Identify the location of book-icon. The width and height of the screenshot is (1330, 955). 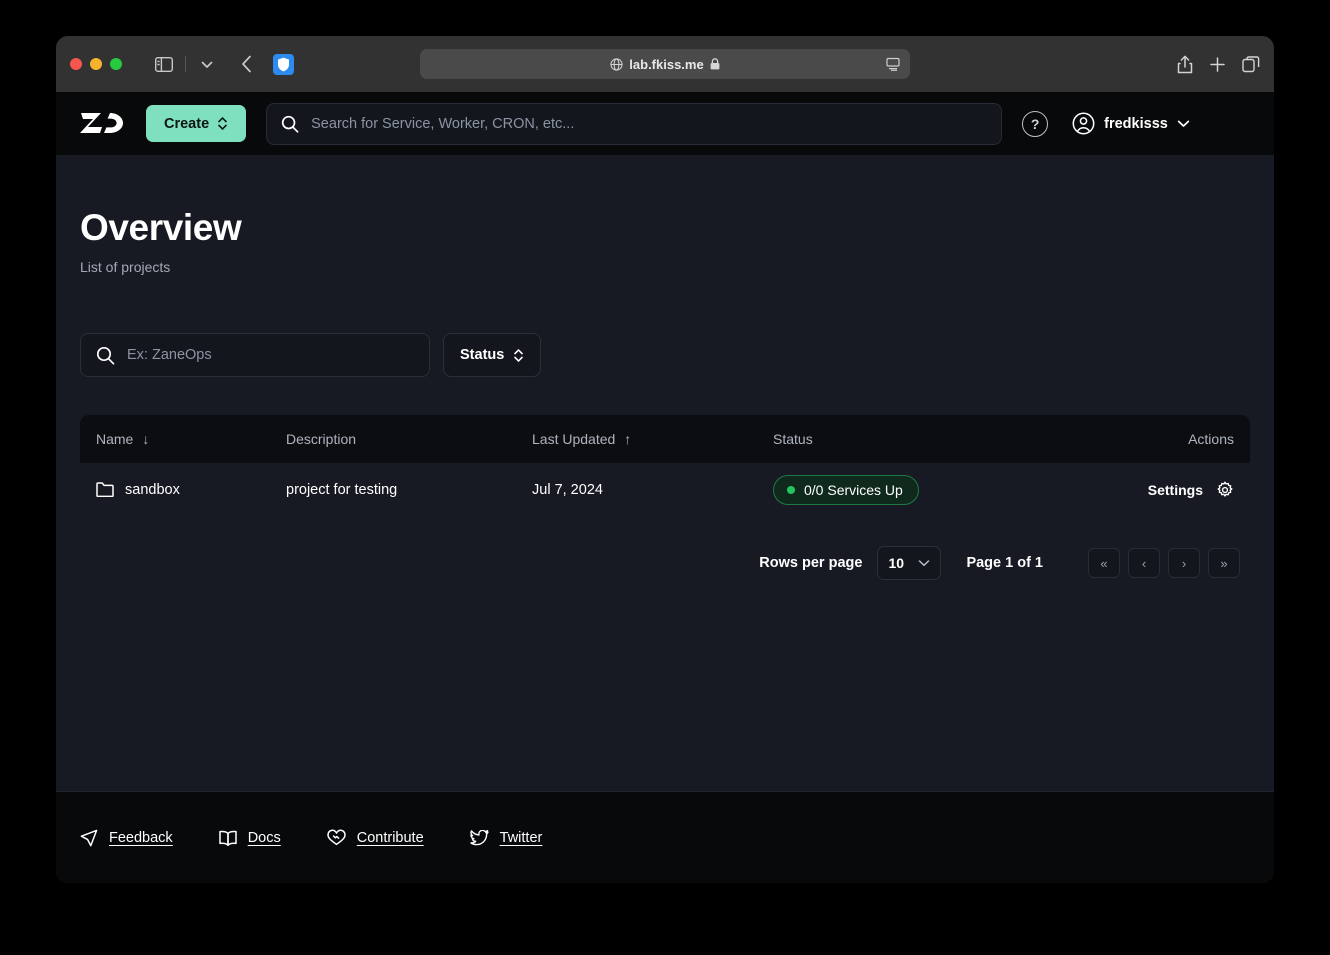
(227, 838).